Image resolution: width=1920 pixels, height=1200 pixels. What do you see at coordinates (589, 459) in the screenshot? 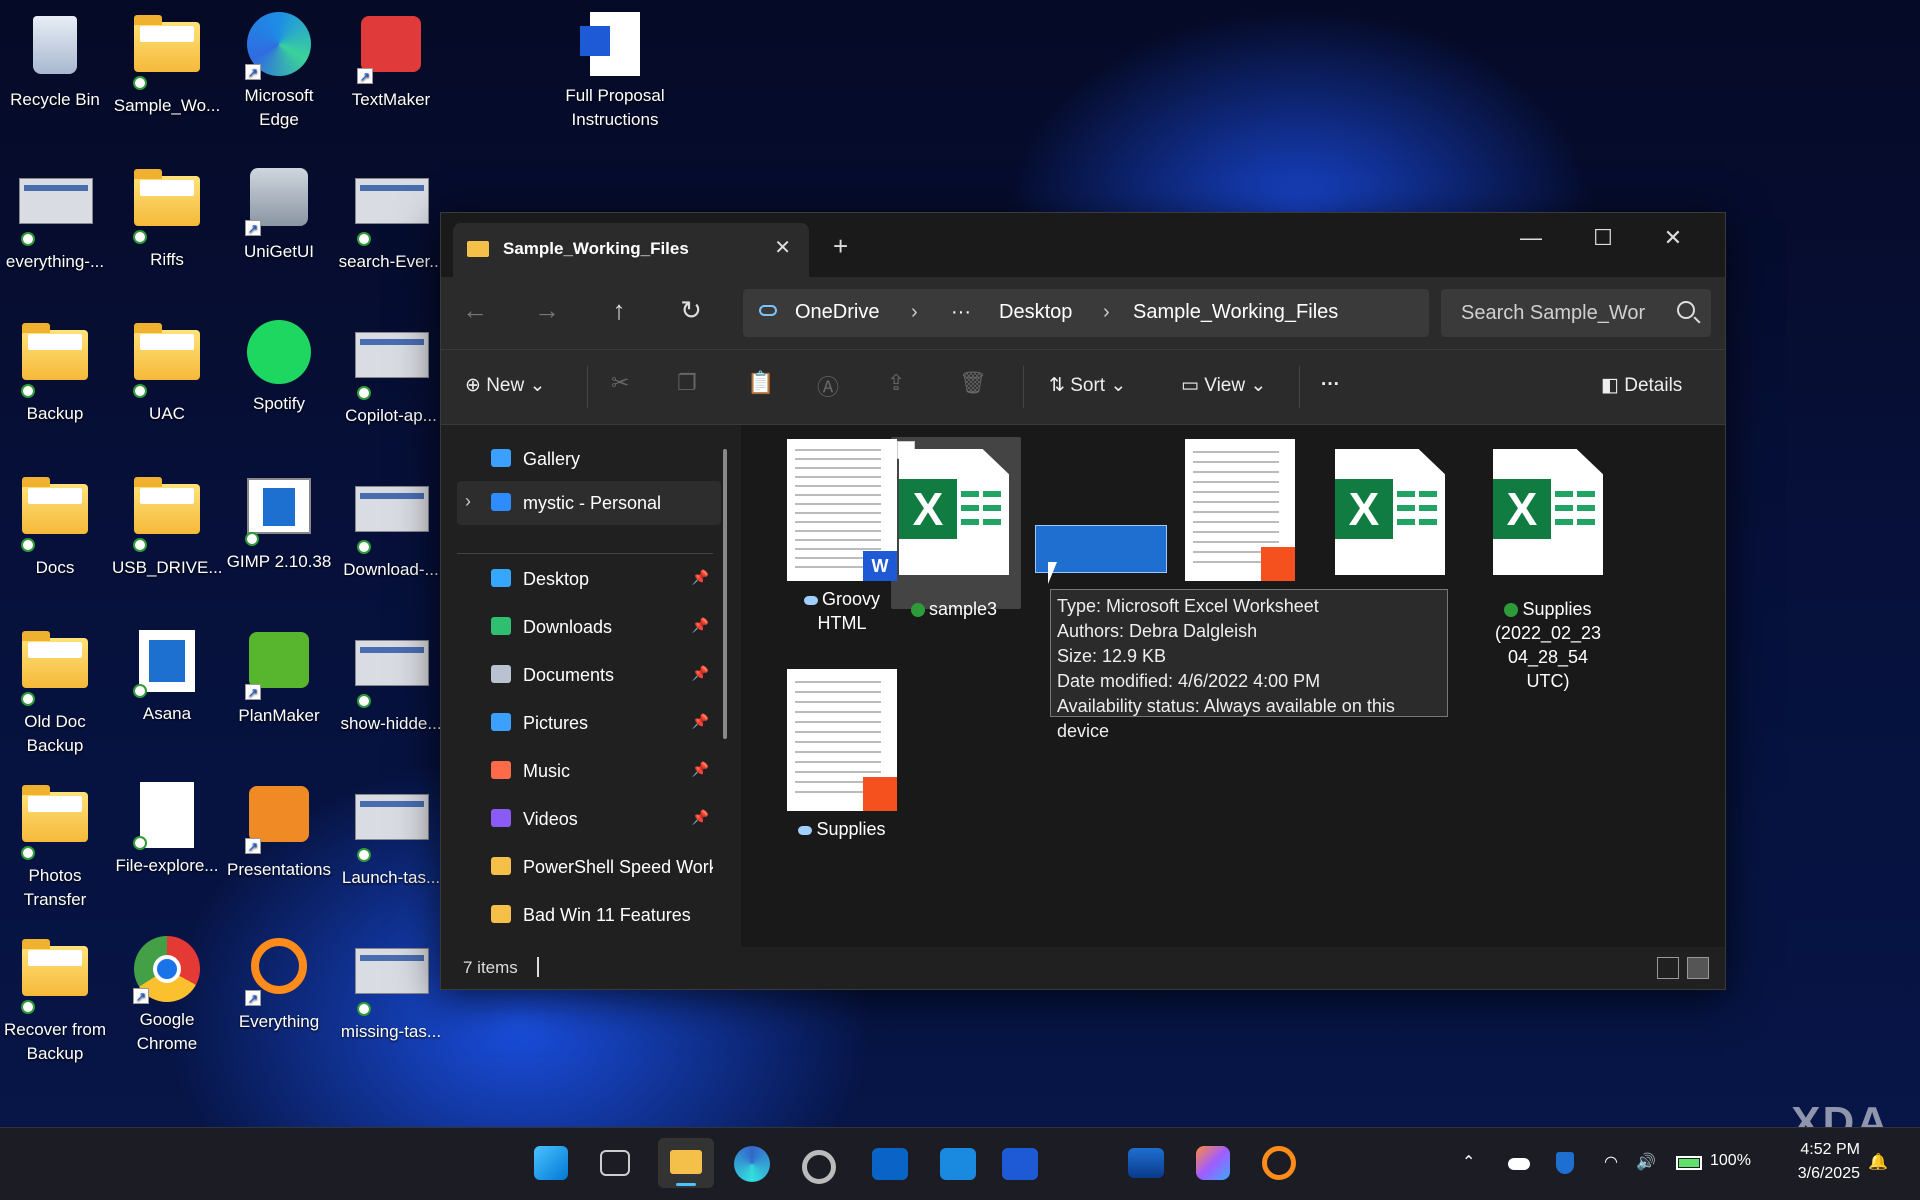
I see `nav-item-gallery: Gallery` at bounding box center [589, 459].